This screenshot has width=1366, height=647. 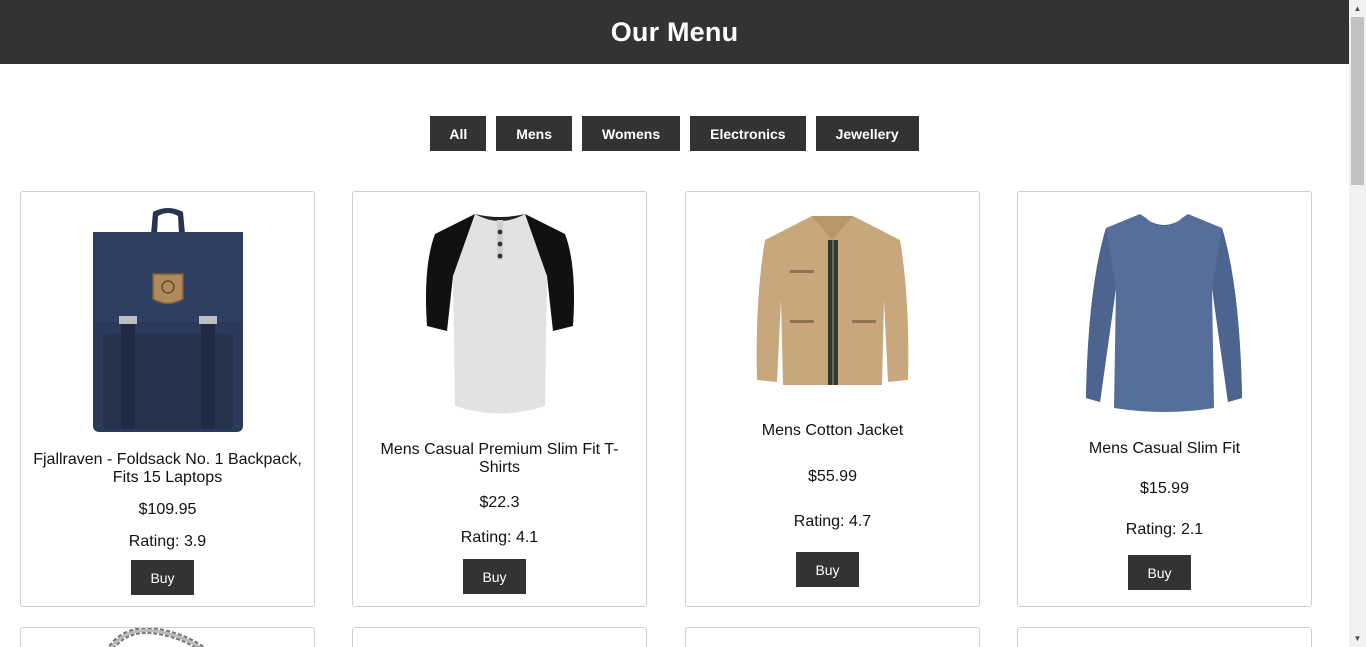 I want to click on product-price: $15.99, so click(x=1164, y=488).